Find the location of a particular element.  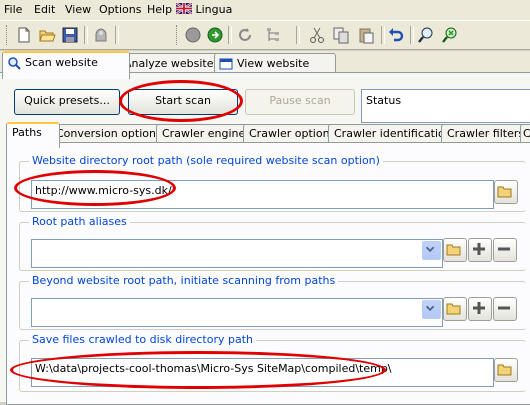

menu-bar: File Edit View Options Help Lingua is located at coordinates (265, 10).